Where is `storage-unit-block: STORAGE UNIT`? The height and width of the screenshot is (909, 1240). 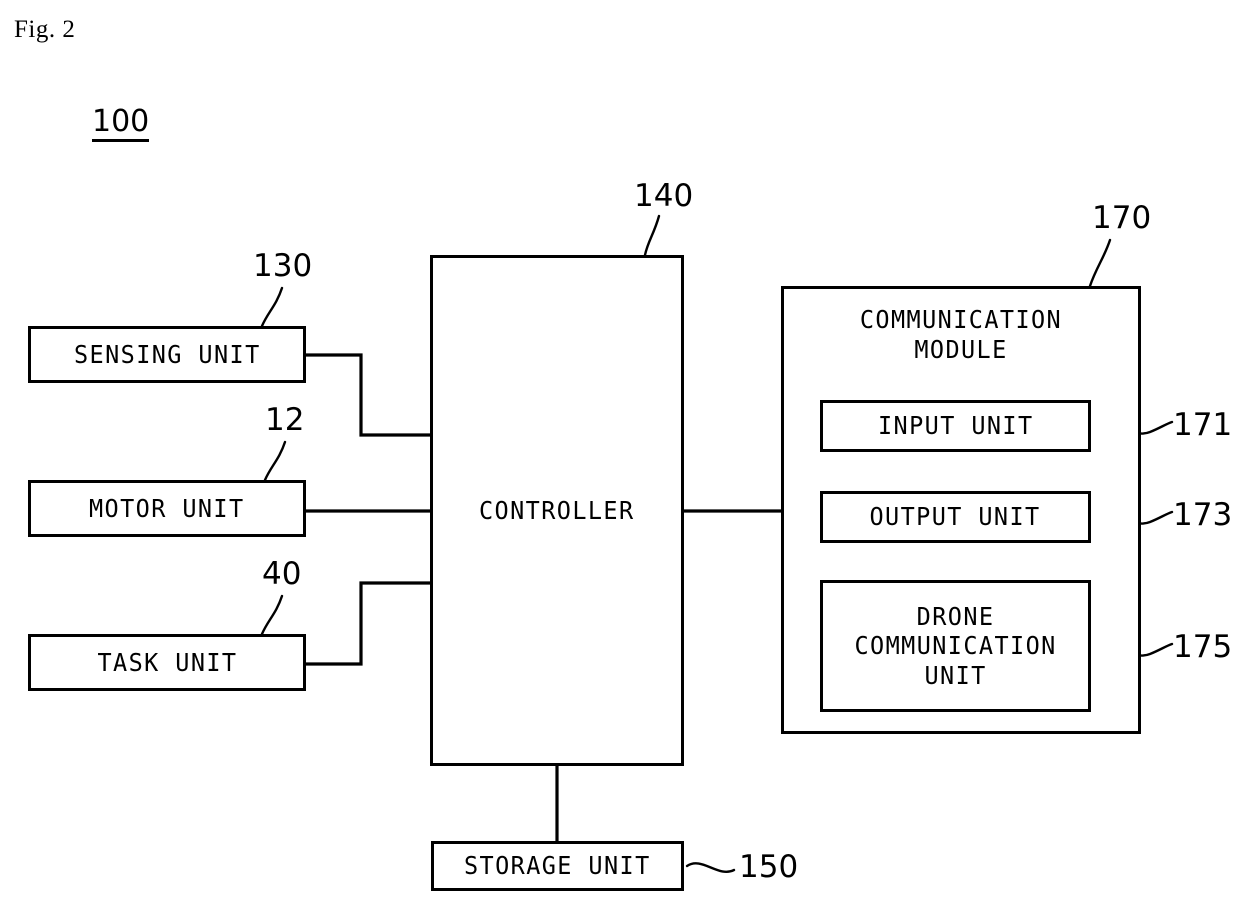
storage-unit-block: STORAGE UNIT is located at coordinates (557, 866).